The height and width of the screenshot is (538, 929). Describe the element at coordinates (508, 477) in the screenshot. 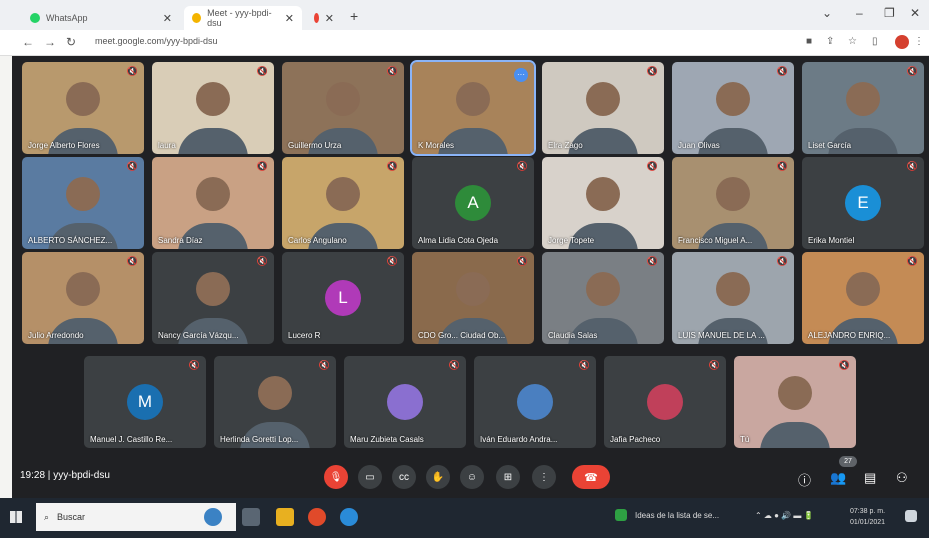

I see `present-button: ⊞` at that location.